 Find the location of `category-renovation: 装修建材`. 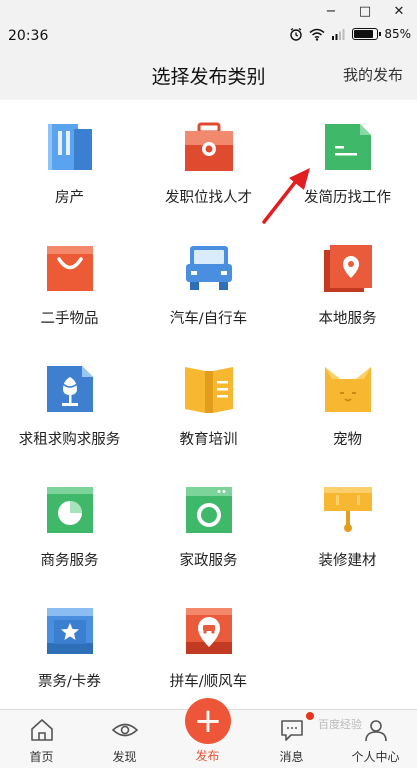

category-renovation: 装修建材 is located at coordinates (347, 524).